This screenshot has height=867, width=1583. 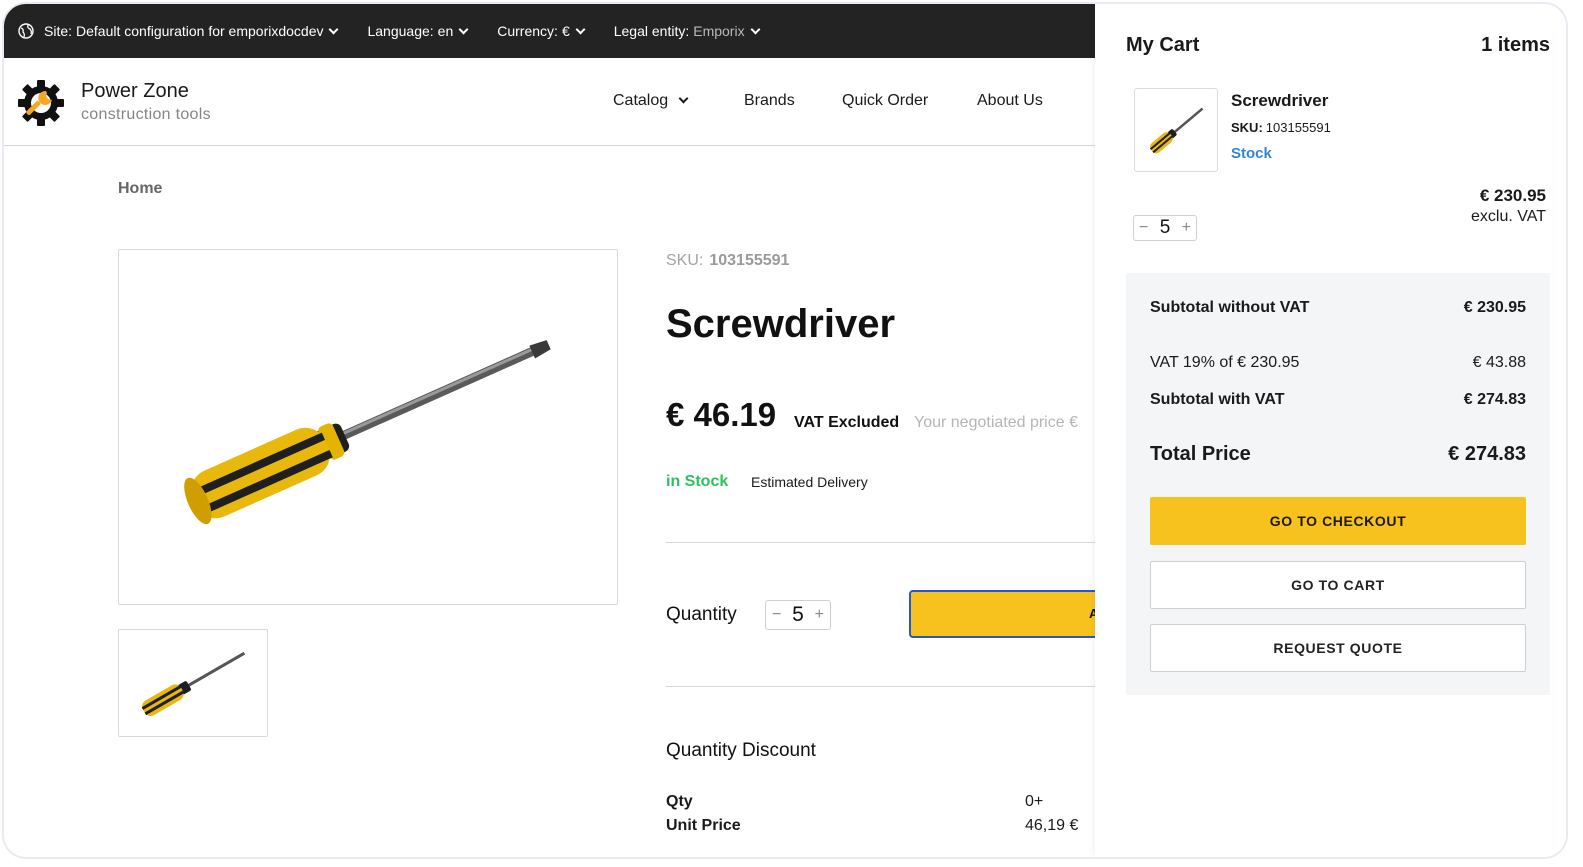 What do you see at coordinates (1034, 801) in the screenshot?
I see `qty-value: 0+` at bounding box center [1034, 801].